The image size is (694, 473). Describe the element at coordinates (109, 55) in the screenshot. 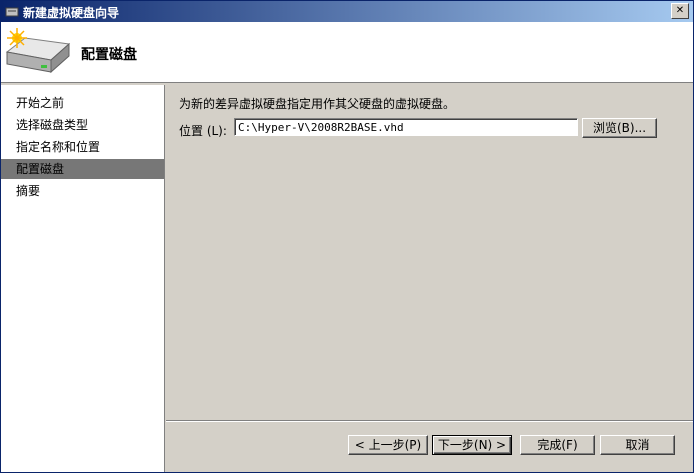

I see `page-title: 配置磁盘` at that location.